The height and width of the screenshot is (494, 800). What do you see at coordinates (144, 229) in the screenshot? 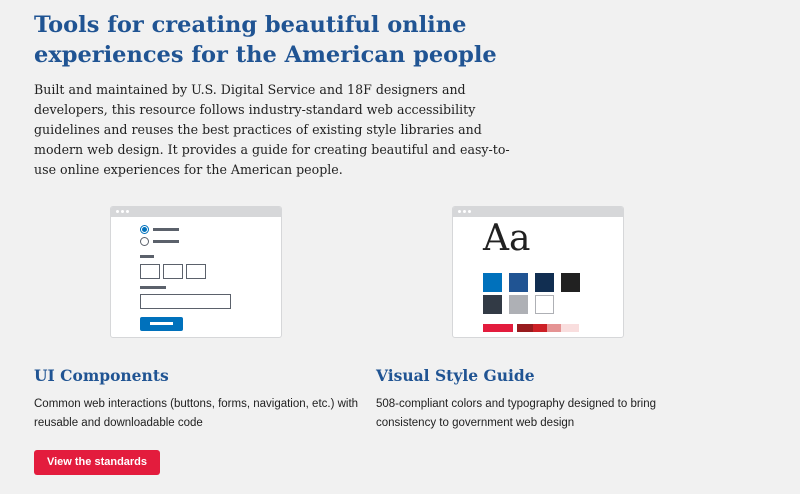
I see `radio-selected-icon` at bounding box center [144, 229].